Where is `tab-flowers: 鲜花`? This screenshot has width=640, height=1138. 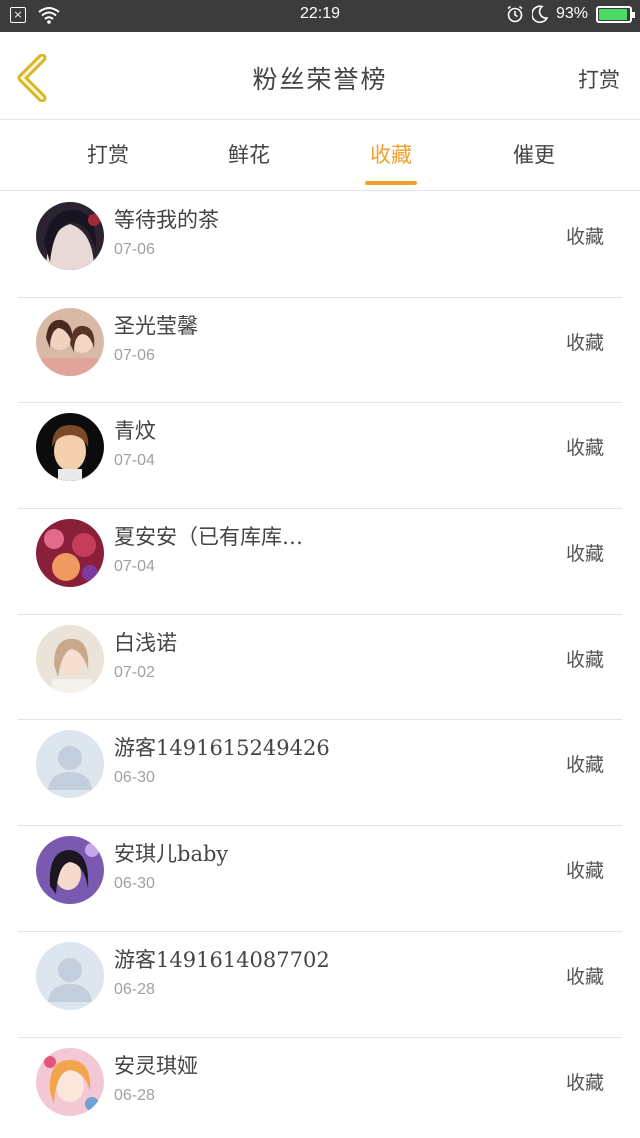 tab-flowers: 鲜花 is located at coordinates (249, 154).